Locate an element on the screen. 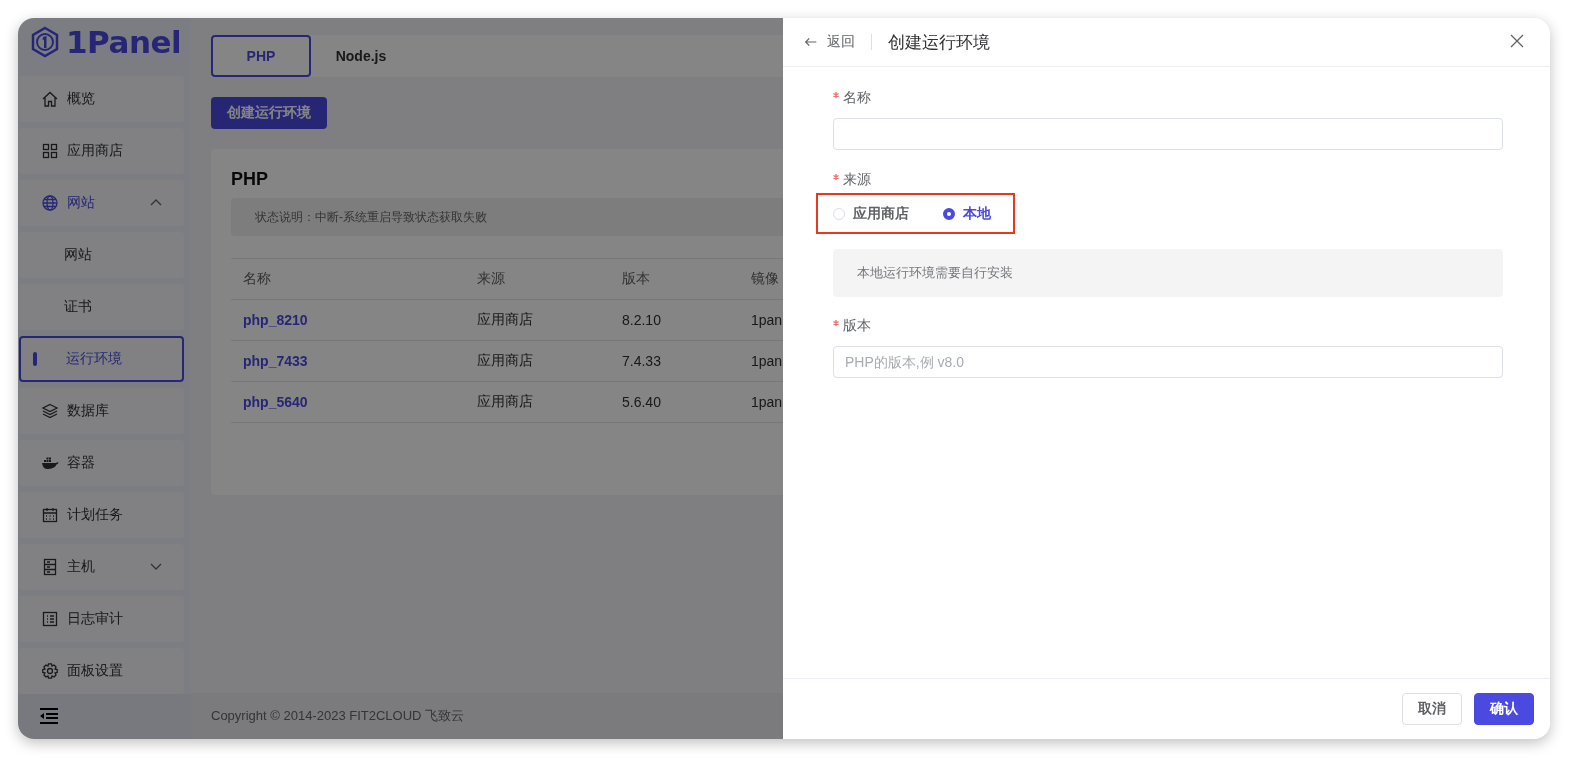  calendar-icon is located at coordinates (50, 514).